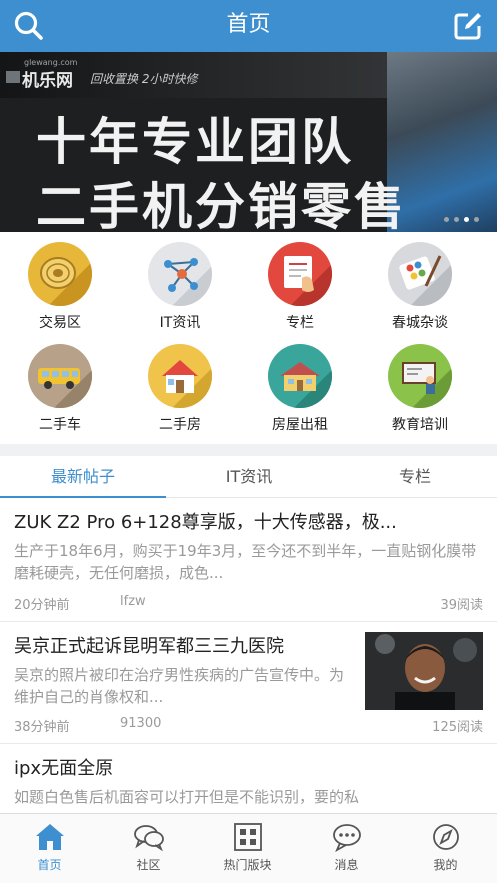 This screenshot has height=883, width=497. I want to click on category-label: 春城杂谈, so click(420, 323).